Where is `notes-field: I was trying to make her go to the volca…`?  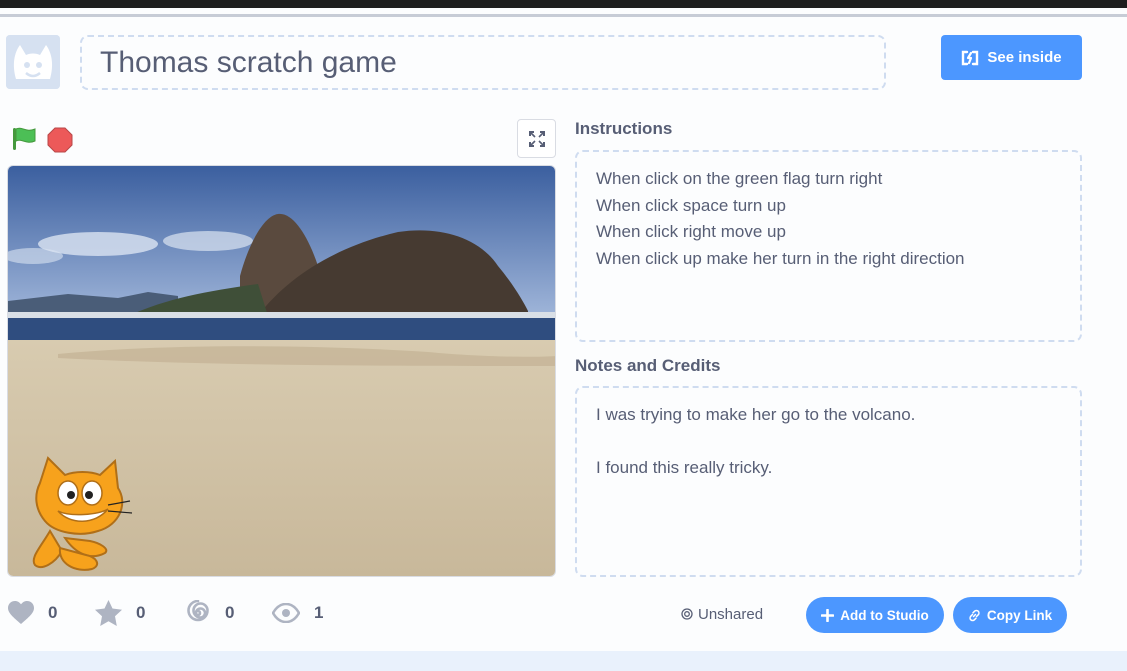
notes-field: I was trying to make her go to the volca… is located at coordinates (828, 481).